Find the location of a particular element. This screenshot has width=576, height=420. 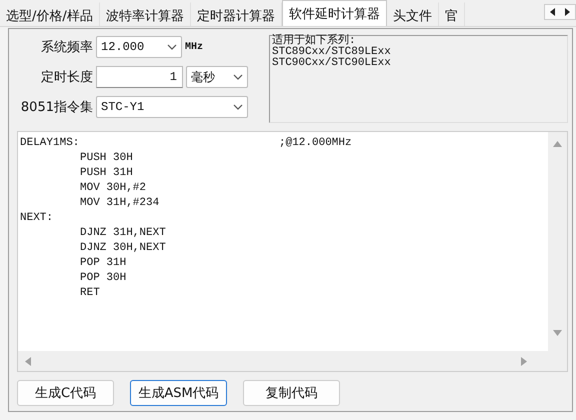

scroll-left-icon is located at coordinates (552, 12).